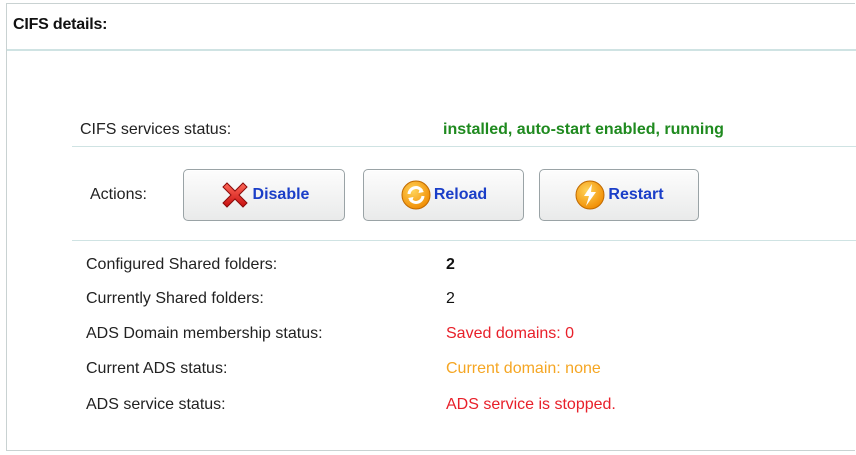 The image size is (856, 455). I want to click on detail-value: ADS service is stopped., so click(531, 404).